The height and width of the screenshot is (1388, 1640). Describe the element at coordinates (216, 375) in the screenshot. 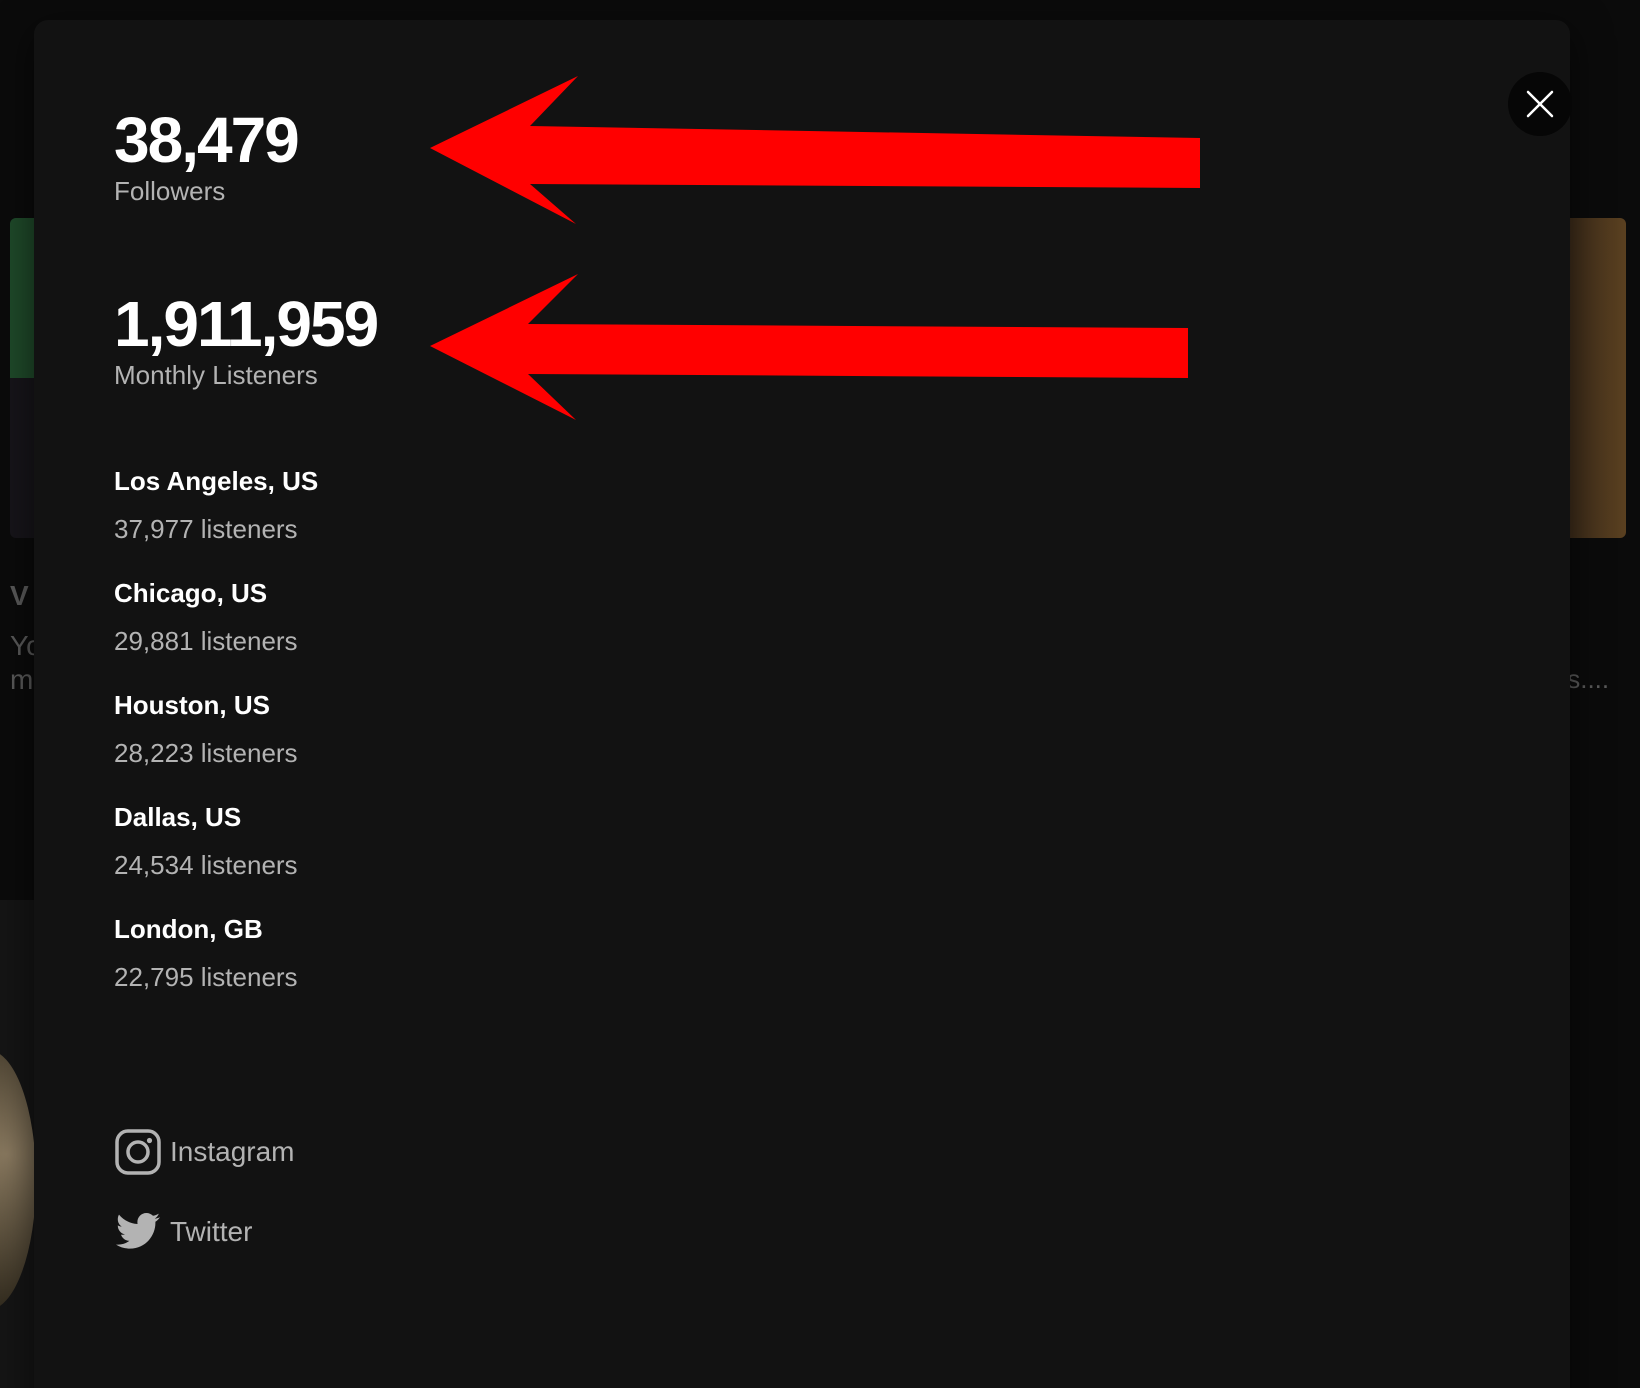

I see `monthly-listeners-label: Monthly Listeners` at that location.